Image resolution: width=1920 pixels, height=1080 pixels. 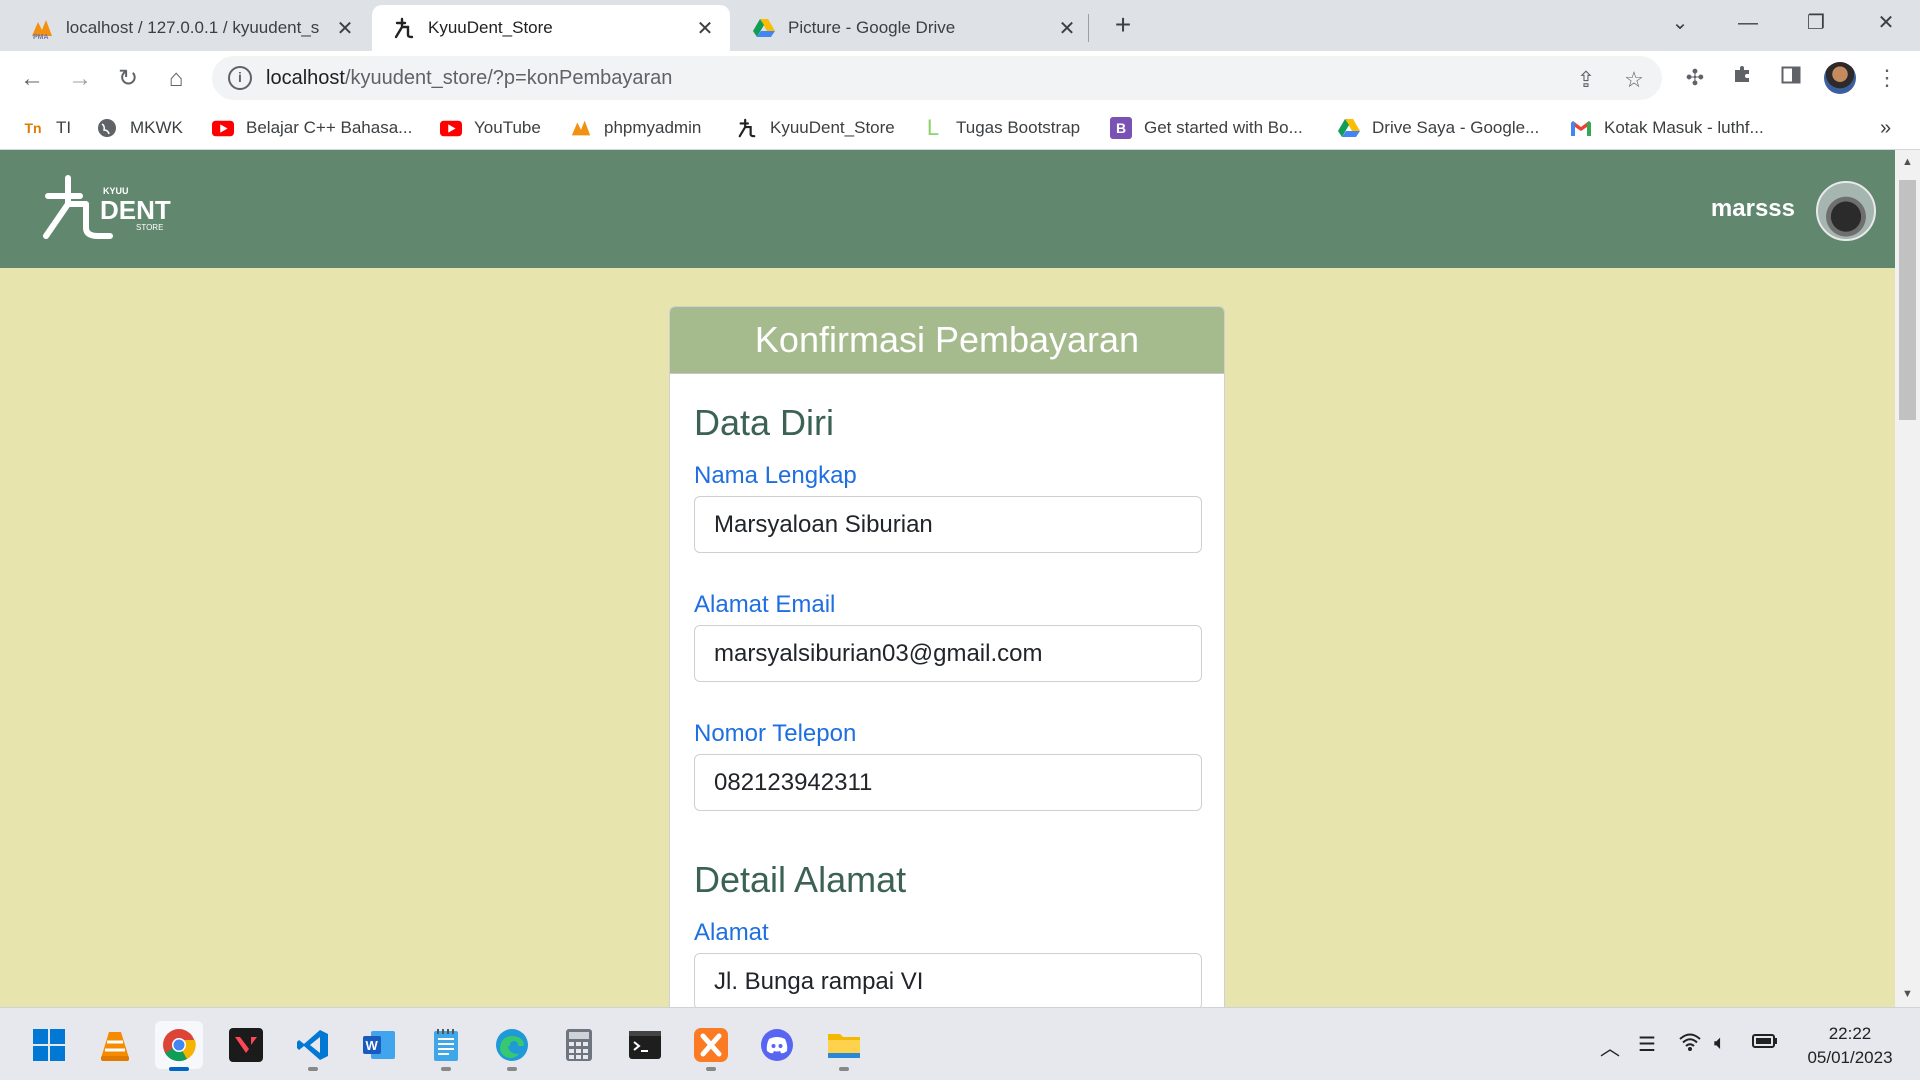 I want to click on svg-text: PMA, so click(x=41, y=37).